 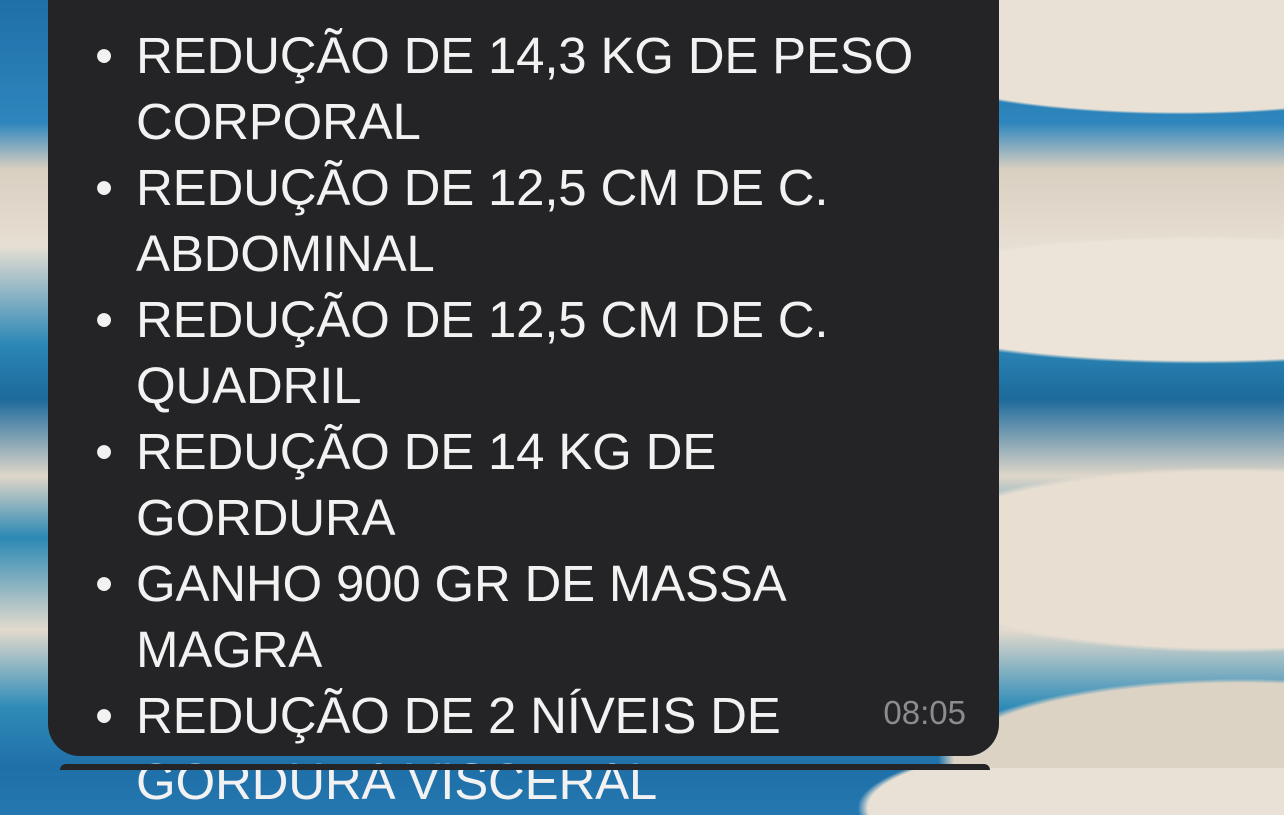 What do you see at coordinates (426, 484) in the screenshot?
I see `list-item-text: REDUÇÃO DE 14 KG DE GORDURA` at bounding box center [426, 484].